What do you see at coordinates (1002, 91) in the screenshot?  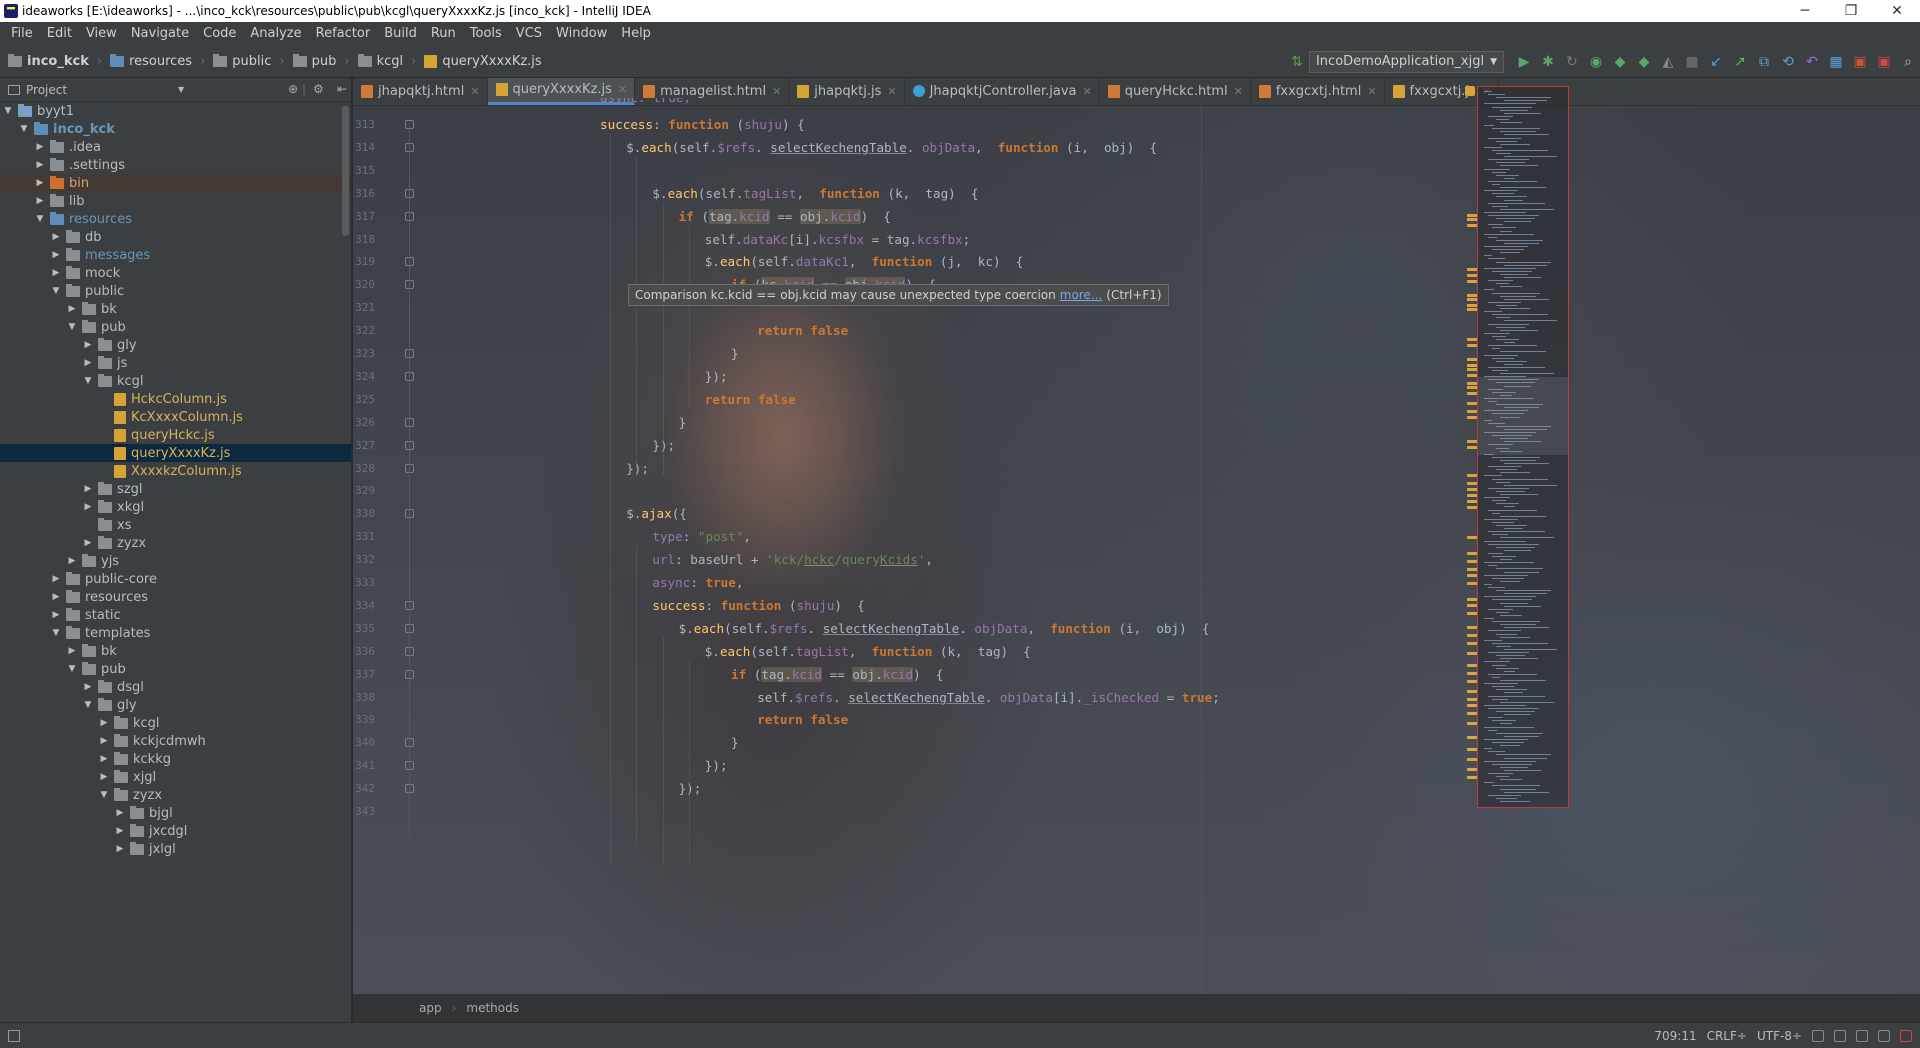 I see `editor-tab: JhapqktjController.java ✕` at bounding box center [1002, 91].